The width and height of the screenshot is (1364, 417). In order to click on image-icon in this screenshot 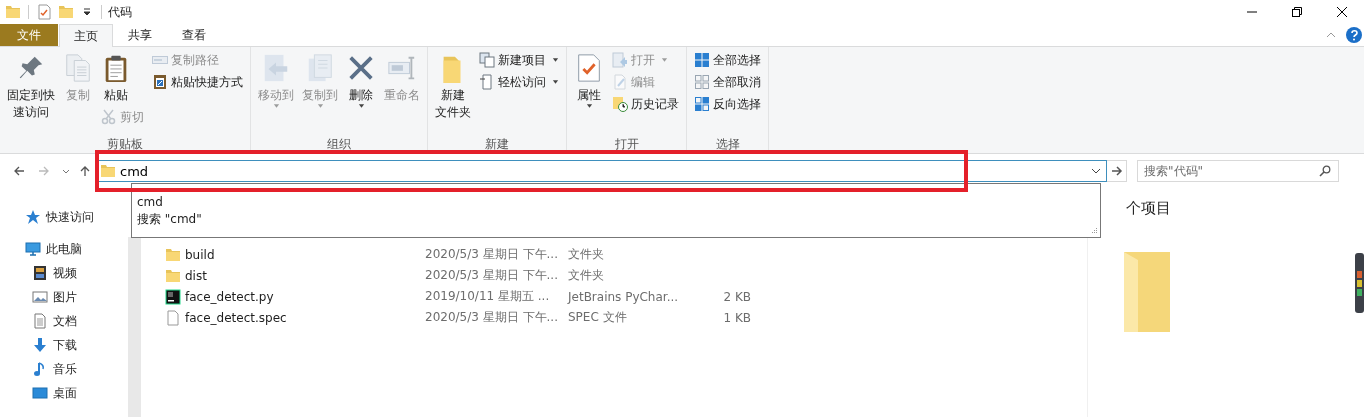, I will do `click(40, 297)`.